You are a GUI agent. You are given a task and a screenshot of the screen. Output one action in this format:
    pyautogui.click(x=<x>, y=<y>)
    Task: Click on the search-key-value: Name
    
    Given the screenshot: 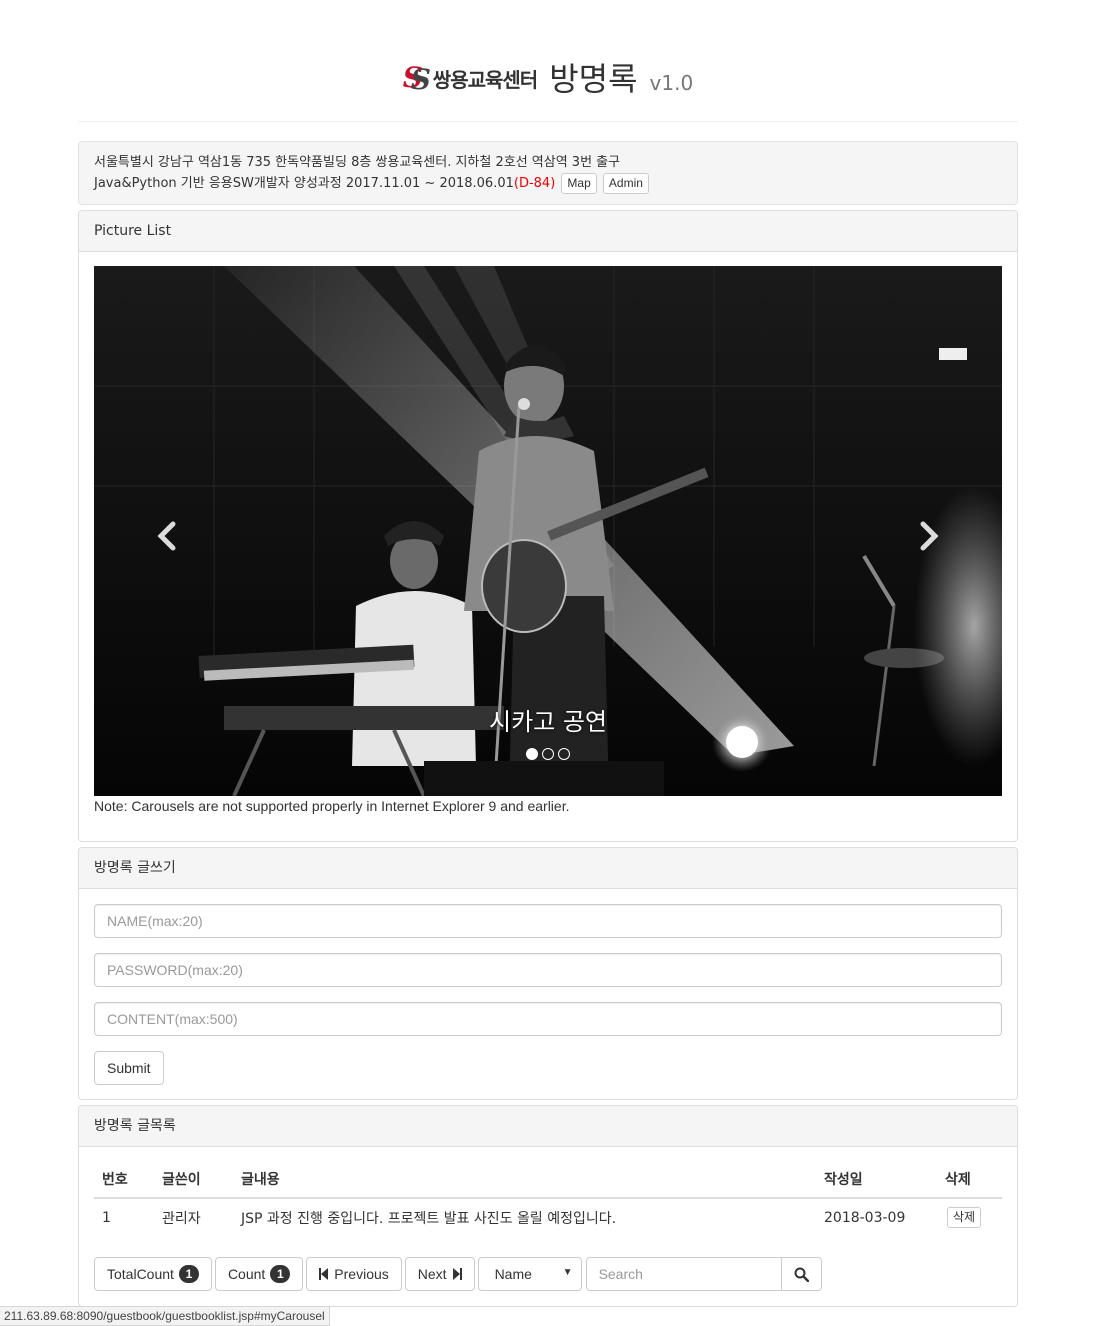 What is the action you would take?
    pyautogui.click(x=513, y=1274)
    